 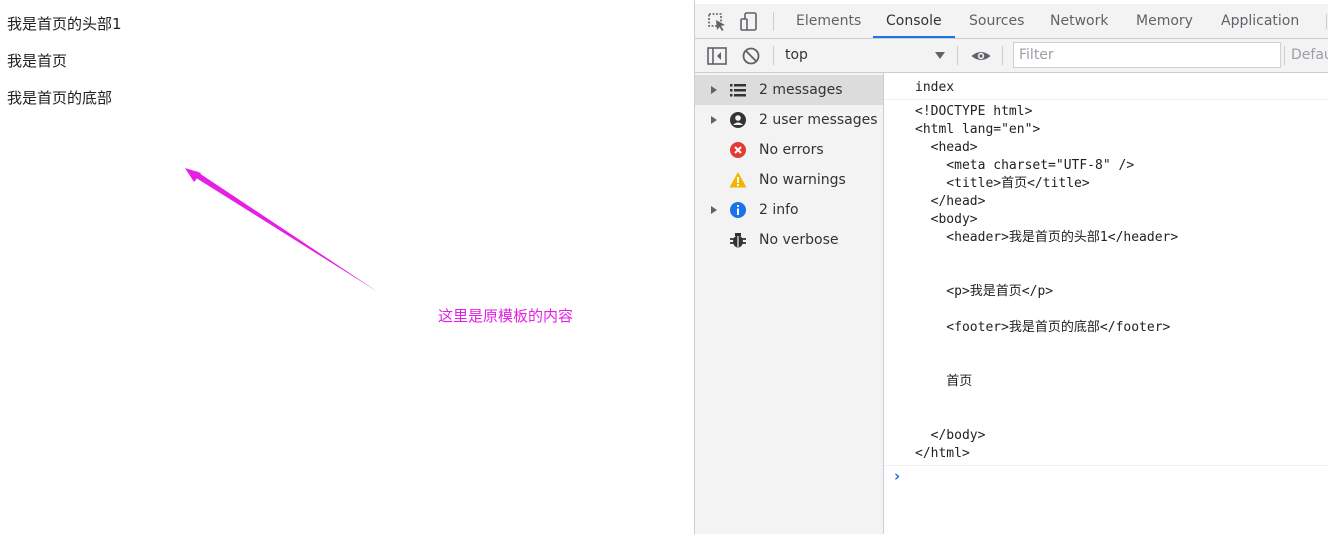 What do you see at coordinates (1260, 21) in the screenshot?
I see `tab-application: Application` at bounding box center [1260, 21].